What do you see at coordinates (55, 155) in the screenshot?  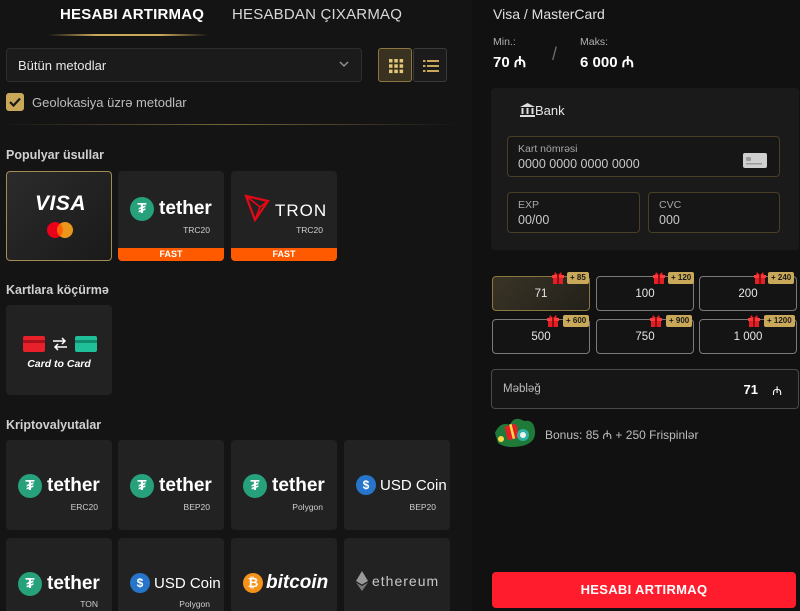 I see `section-title-popular: Populyar üsullar` at bounding box center [55, 155].